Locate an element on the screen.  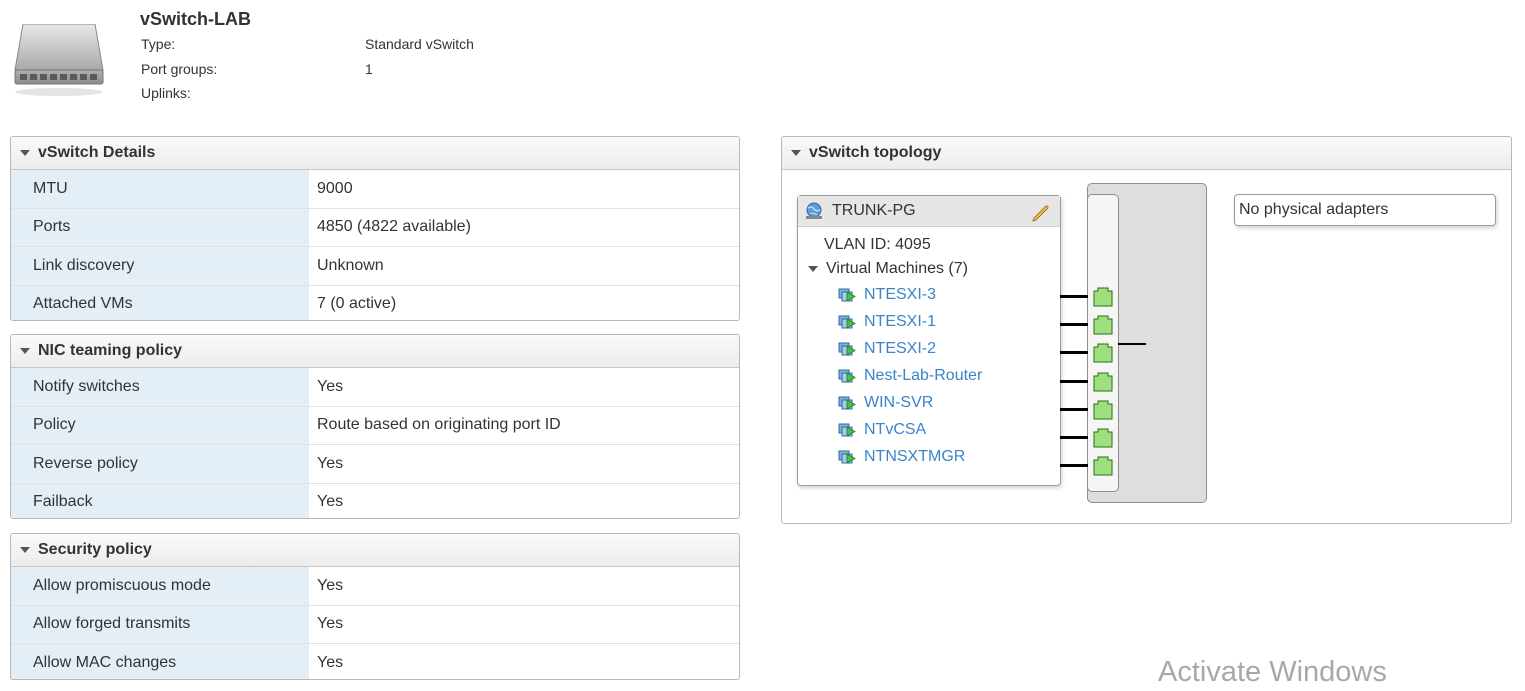
property-key: MTU is located at coordinates (160, 189).